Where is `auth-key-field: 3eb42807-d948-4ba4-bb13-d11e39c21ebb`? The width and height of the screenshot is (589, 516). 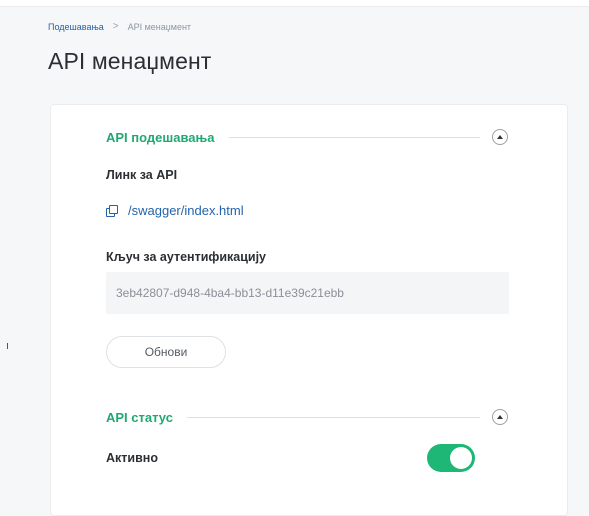
auth-key-field: 3eb42807-d948-4ba4-bb13-d11e39c21ebb is located at coordinates (307, 293).